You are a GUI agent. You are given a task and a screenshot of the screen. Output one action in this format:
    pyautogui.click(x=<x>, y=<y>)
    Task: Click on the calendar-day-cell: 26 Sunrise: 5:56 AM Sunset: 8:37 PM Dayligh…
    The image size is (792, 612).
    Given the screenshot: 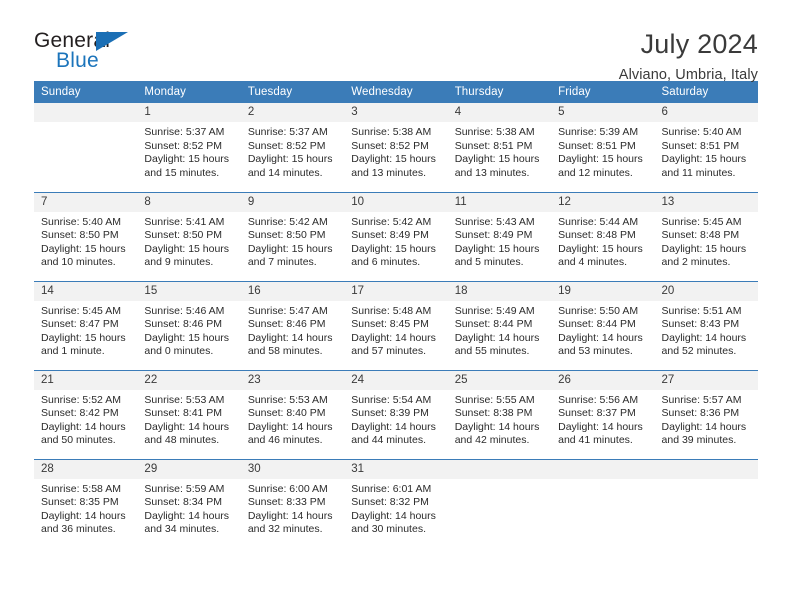 What is the action you would take?
    pyautogui.click(x=603, y=414)
    